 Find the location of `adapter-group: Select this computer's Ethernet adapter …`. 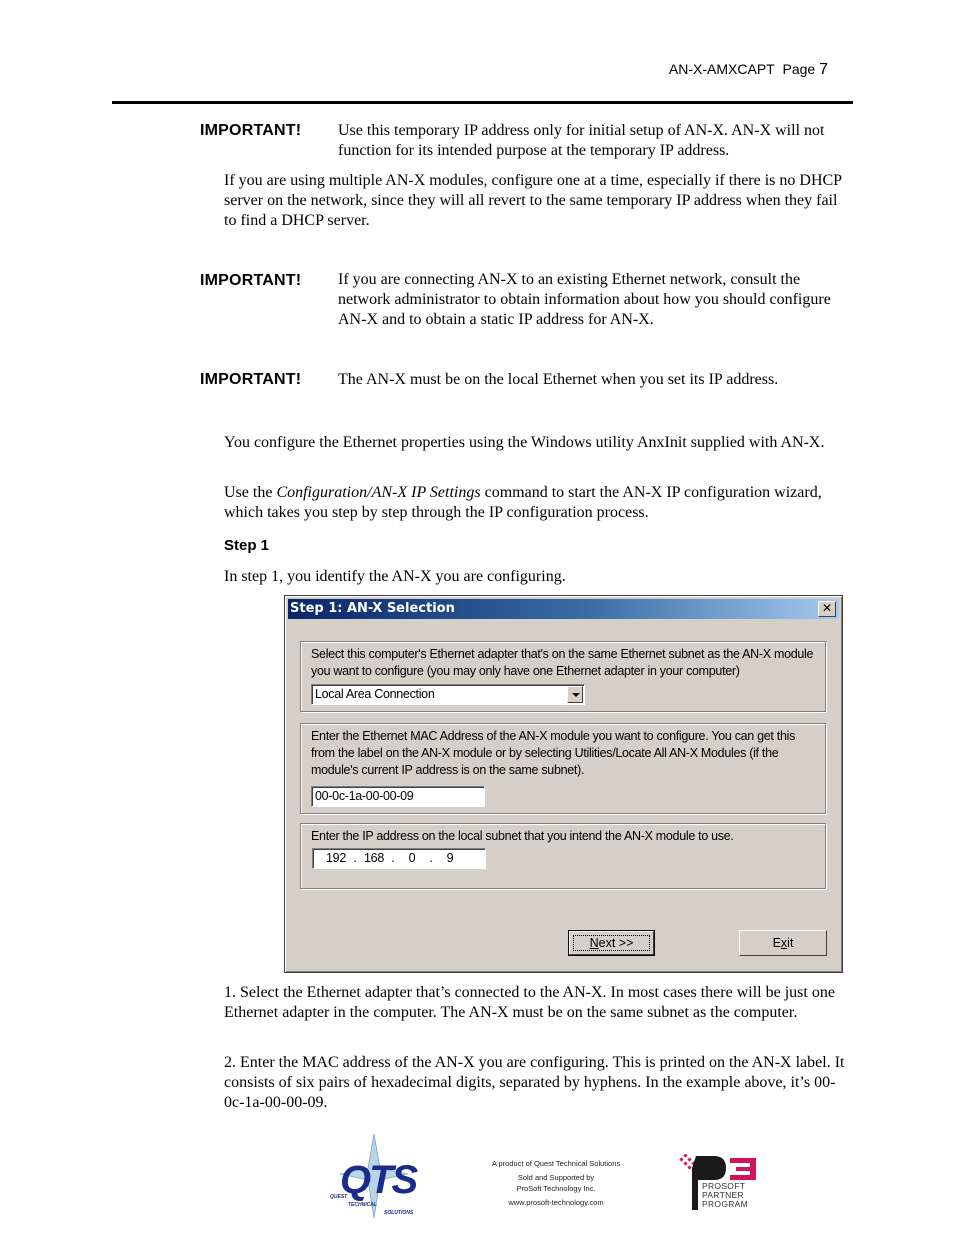

adapter-group: Select this computer's Ethernet adapter … is located at coordinates (563, 676).